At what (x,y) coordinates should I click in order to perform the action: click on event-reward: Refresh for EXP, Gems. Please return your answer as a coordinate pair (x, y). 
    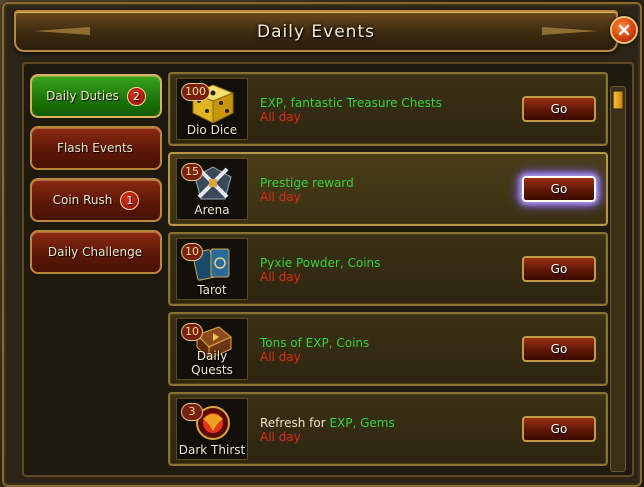
    Looking at the image, I should click on (327, 423).